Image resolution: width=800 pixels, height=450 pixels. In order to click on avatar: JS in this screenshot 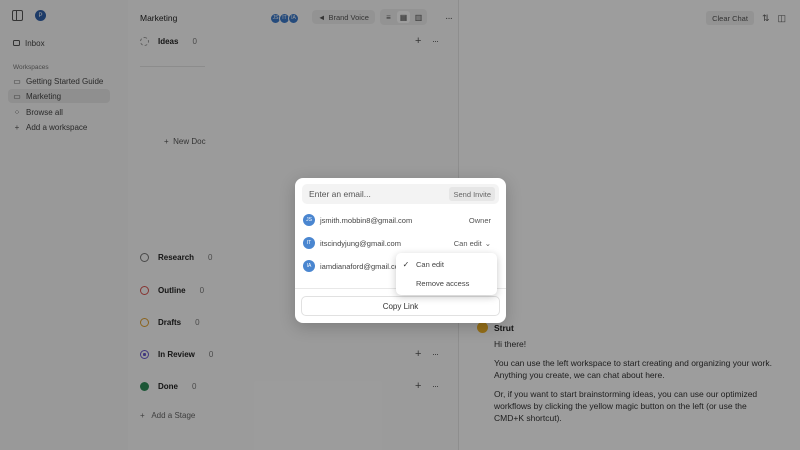, I will do `click(309, 220)`.